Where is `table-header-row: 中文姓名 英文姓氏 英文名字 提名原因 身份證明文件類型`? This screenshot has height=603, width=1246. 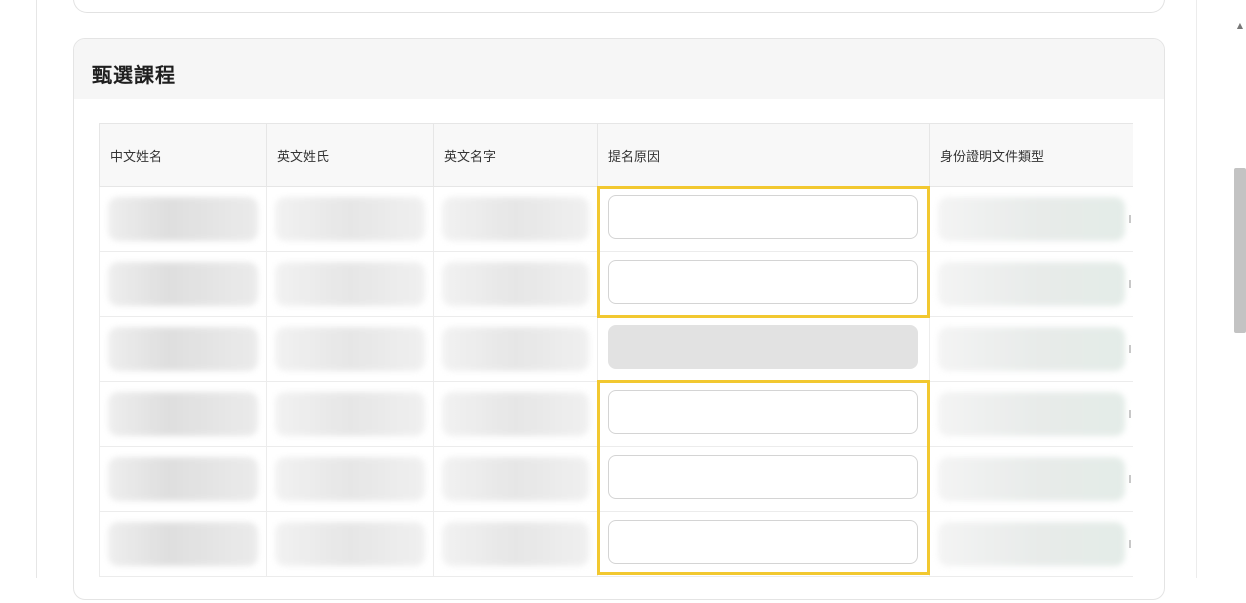 table-header-row: 中文姓名 英文姓氏 英文名字 提名原因 身份證明文件類型 is located at coordinates (616, 155).